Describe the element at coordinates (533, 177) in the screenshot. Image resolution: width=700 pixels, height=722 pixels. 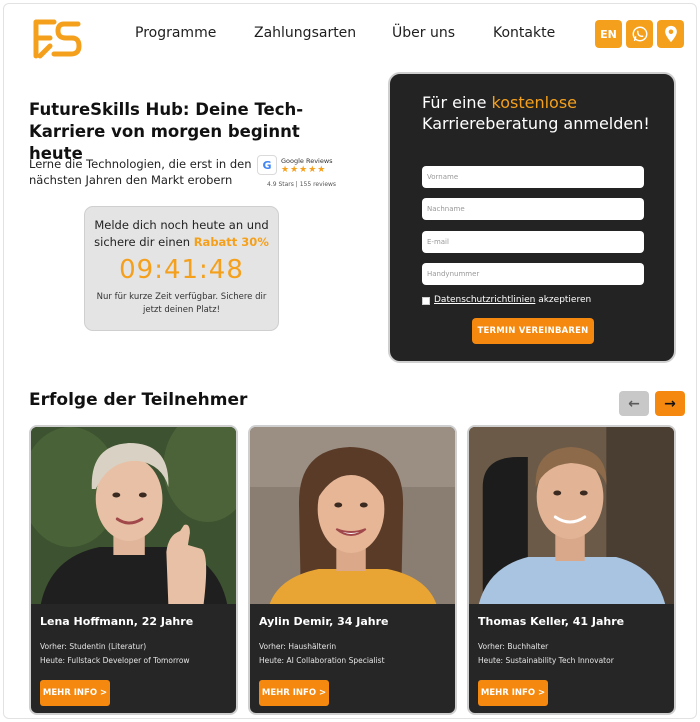
I see `first-name-field` at that location.